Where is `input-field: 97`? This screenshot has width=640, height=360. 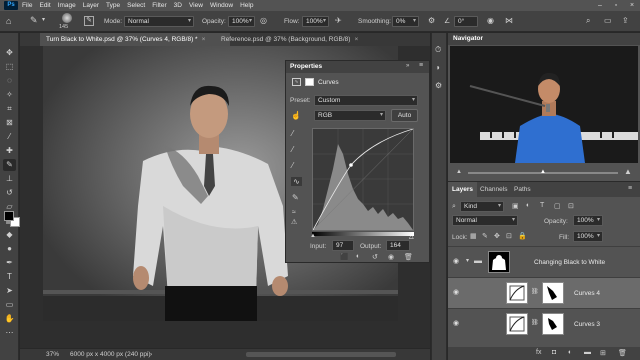 input-field: 97 is located at coordinates (343, 245).